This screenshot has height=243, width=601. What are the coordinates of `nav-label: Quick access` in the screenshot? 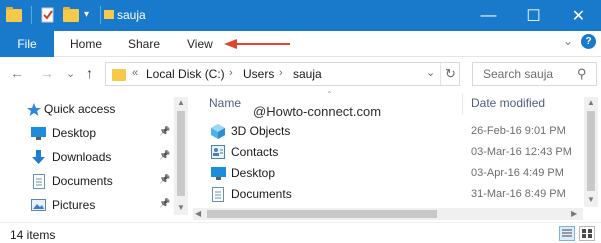 It's located at (80, 109).